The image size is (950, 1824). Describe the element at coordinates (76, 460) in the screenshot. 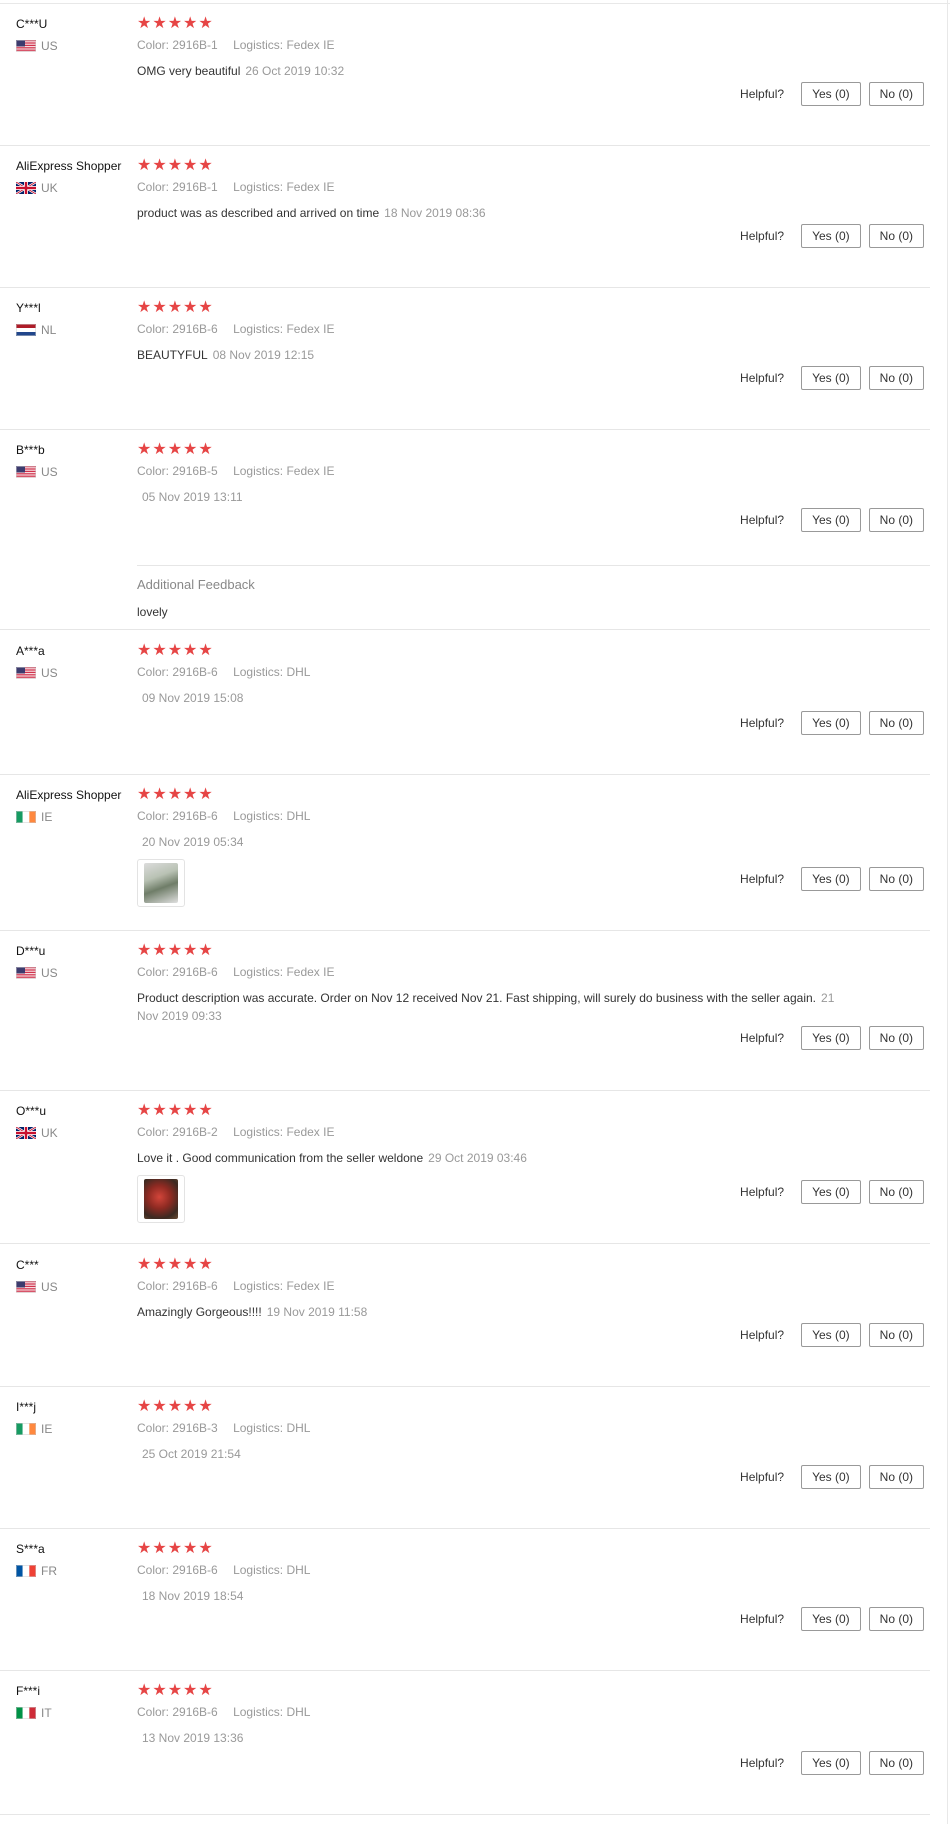

I see `reviewer-info: B***b US` at that location.